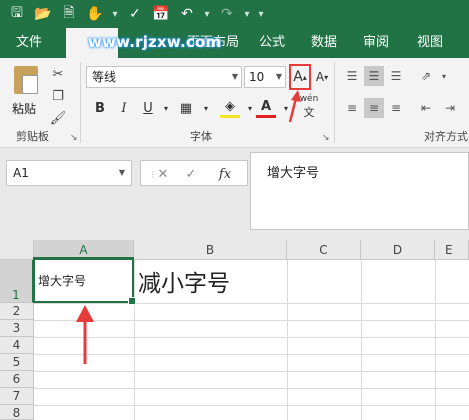  I want to click on tab-review: 审阅, so click(376, 43).